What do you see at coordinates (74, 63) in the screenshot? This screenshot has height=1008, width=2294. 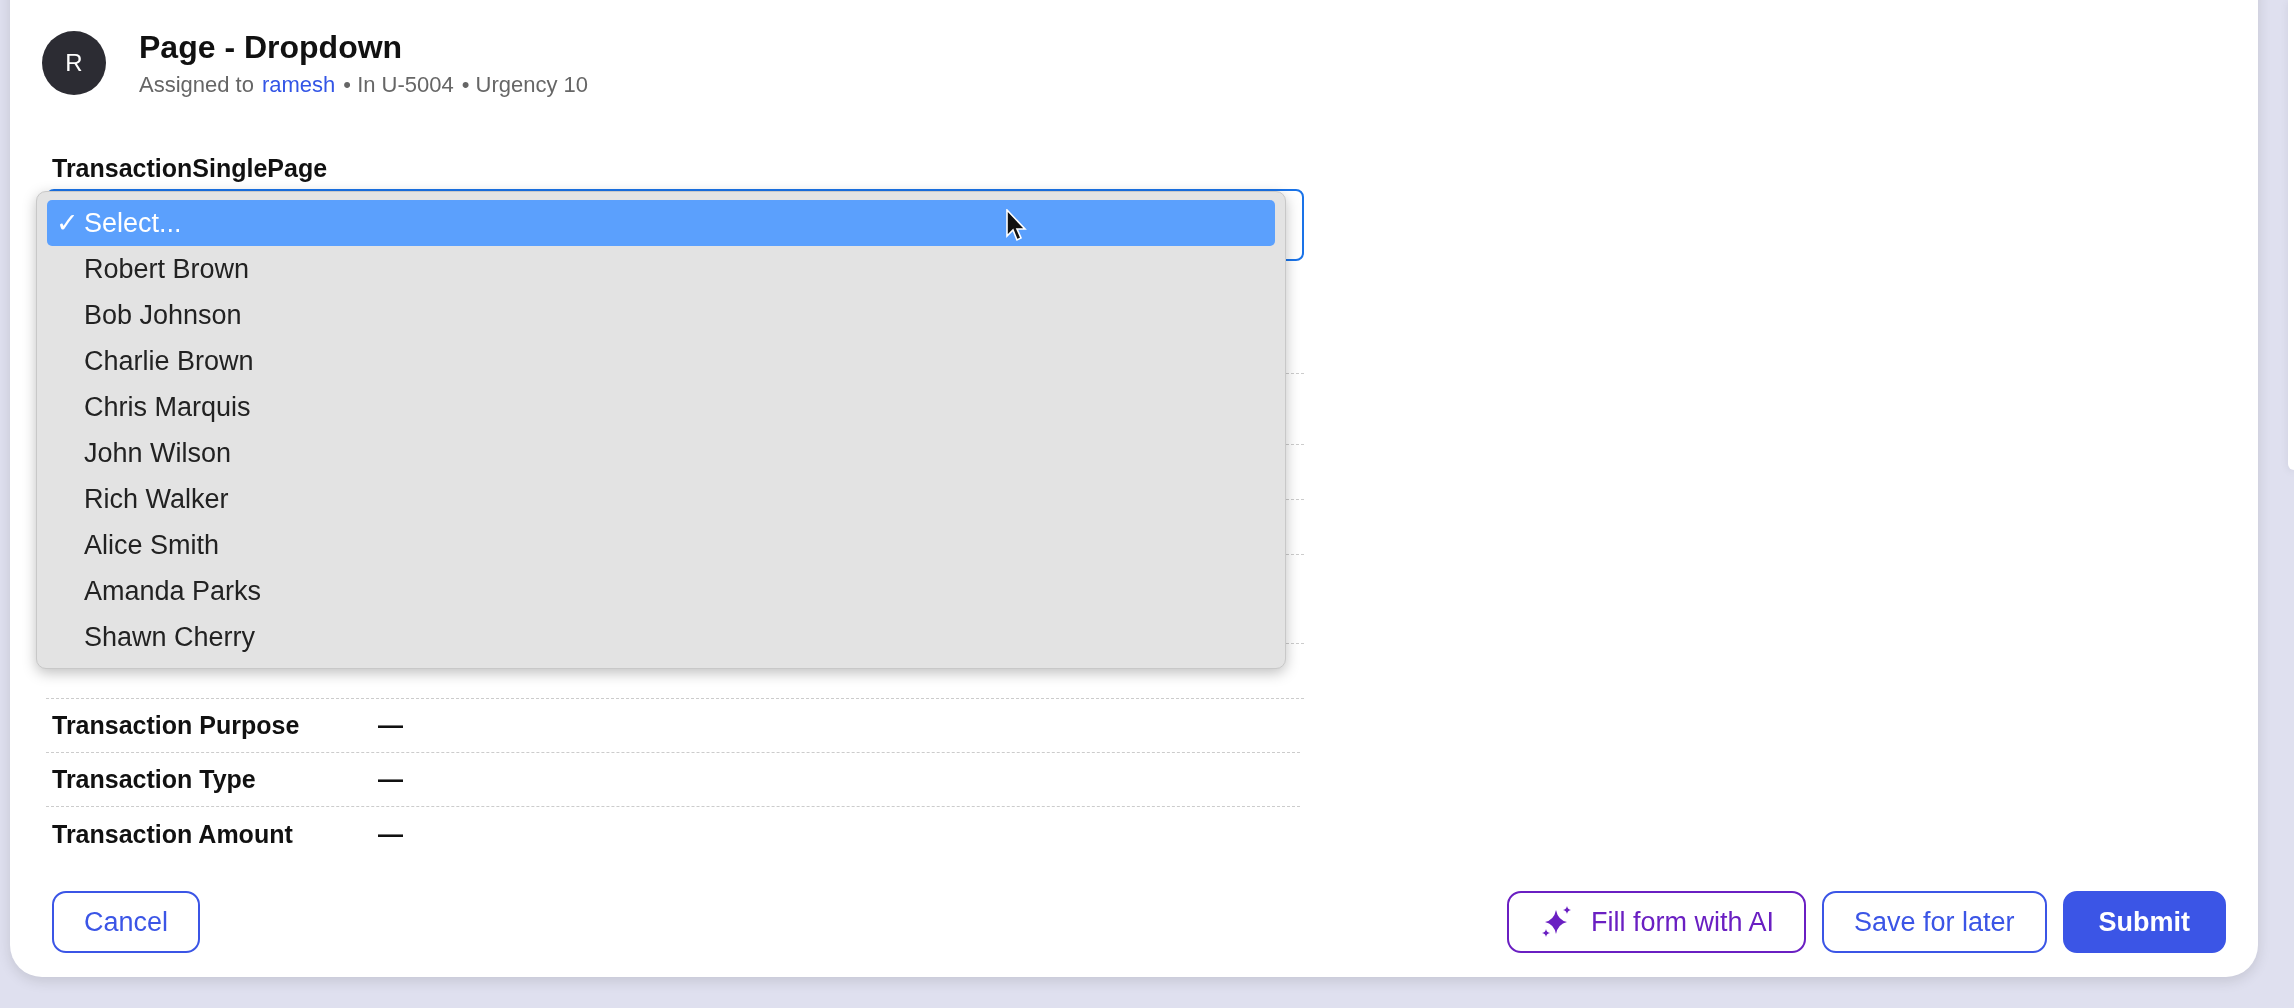 I see `avatar: R` at bounding box center [74, 63].